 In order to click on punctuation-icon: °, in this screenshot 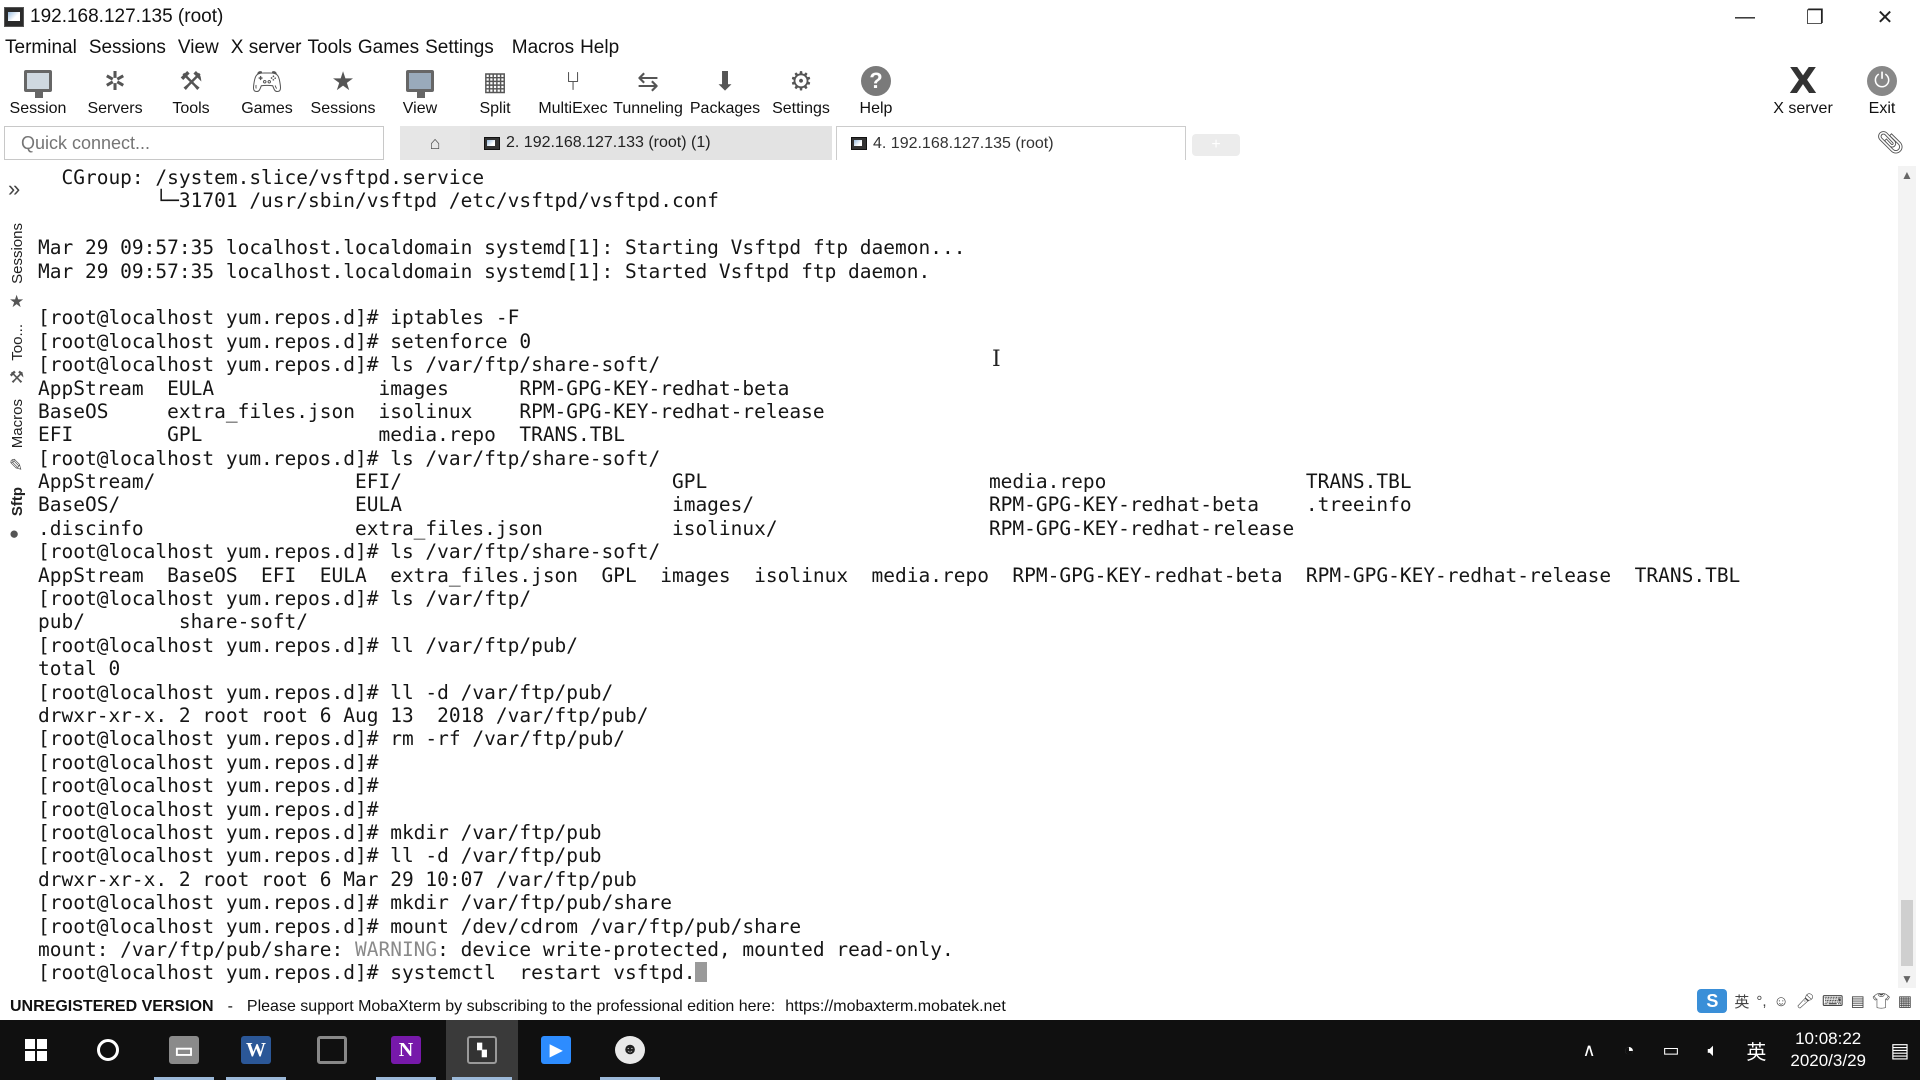, I will do `click(1761, 1001)`.